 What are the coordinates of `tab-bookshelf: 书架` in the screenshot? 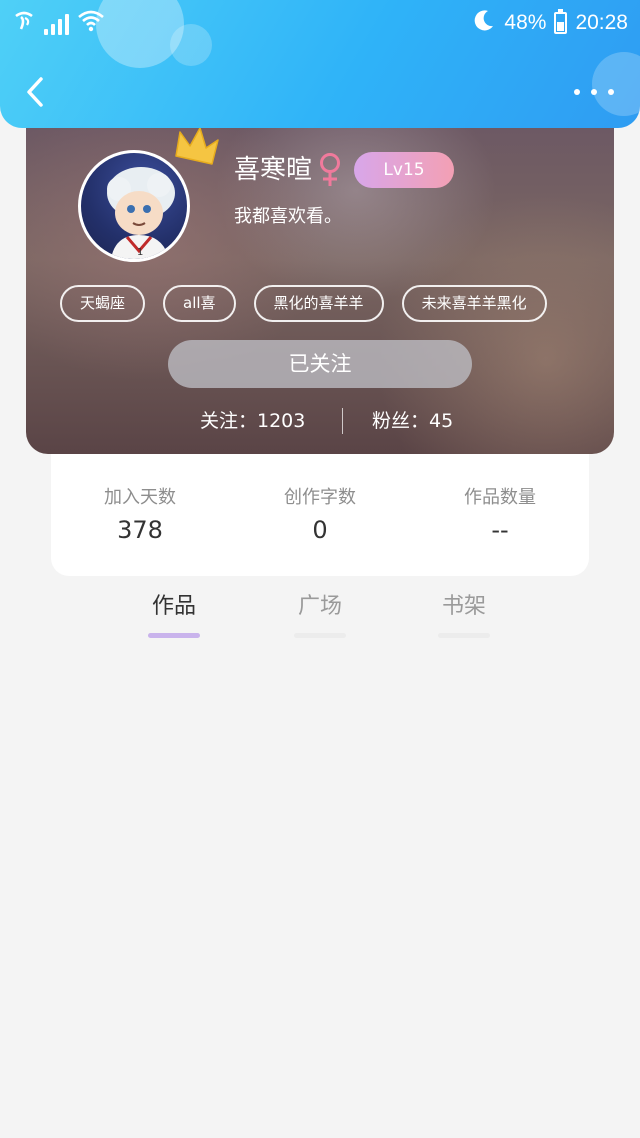 It's located at (464, 614).